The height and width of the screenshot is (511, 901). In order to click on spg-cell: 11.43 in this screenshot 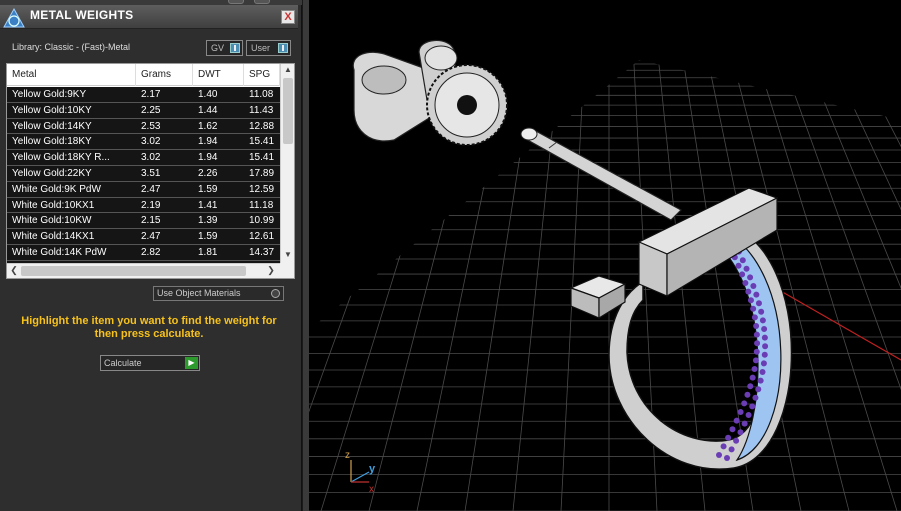, I will do `click(261, 110)`.